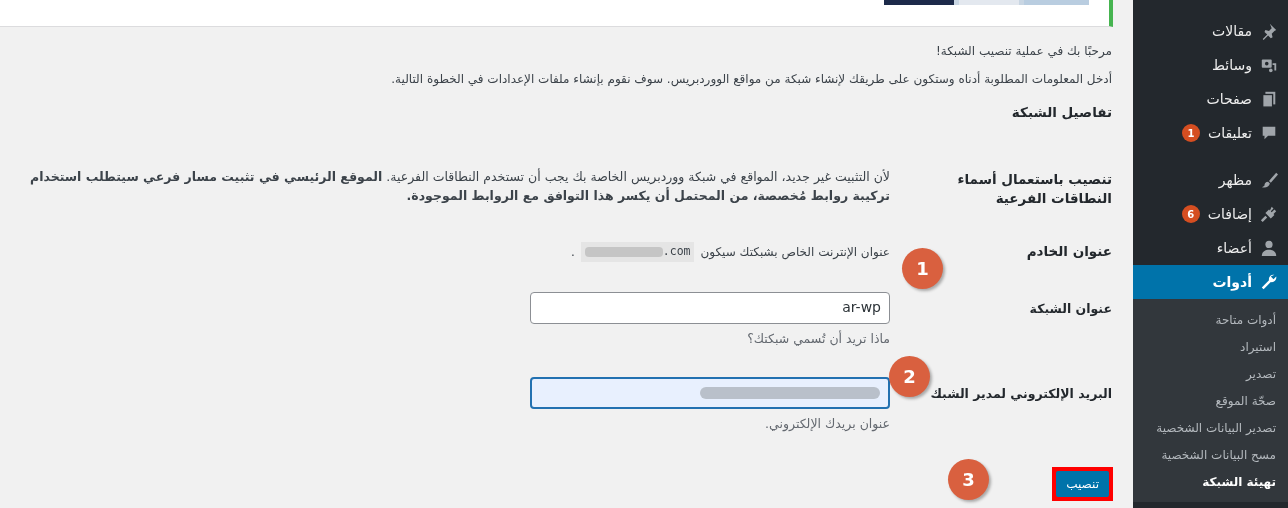  I want to click on step-marker: 3, so click(968, 479).